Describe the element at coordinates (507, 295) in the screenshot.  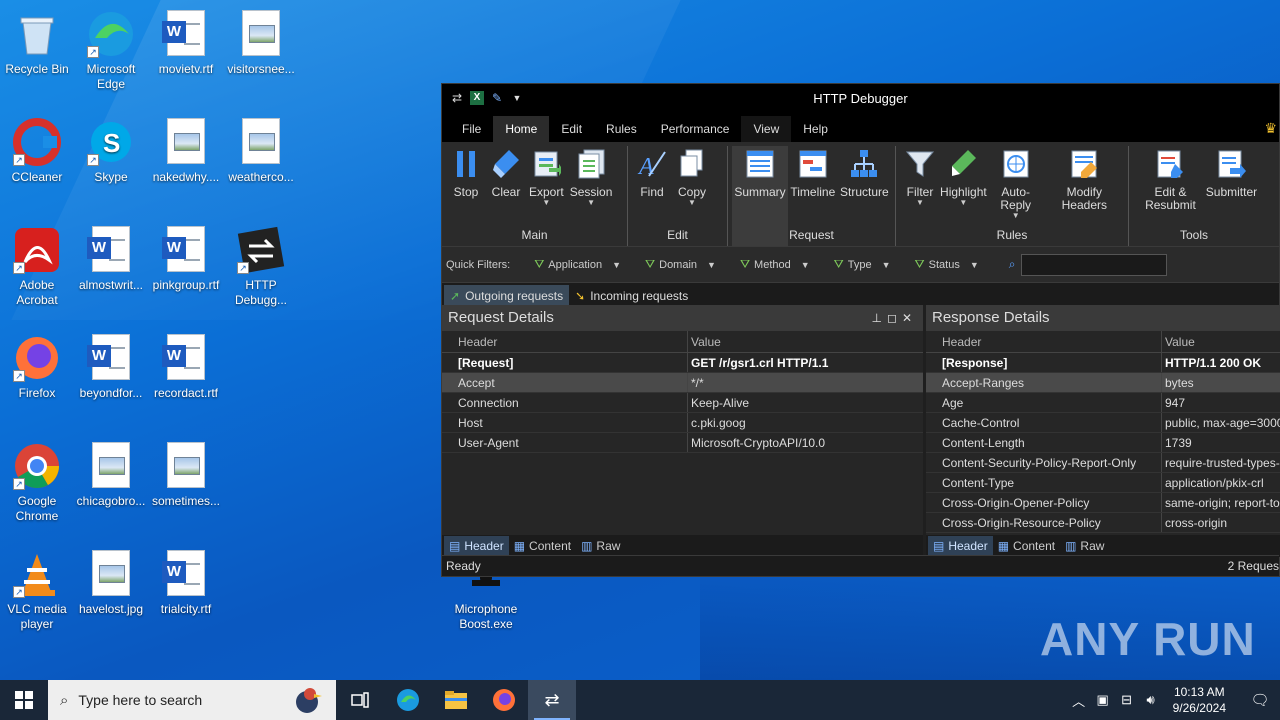
I see `tab-outgoing-requests: ➚ Outgoing requests` at that location.